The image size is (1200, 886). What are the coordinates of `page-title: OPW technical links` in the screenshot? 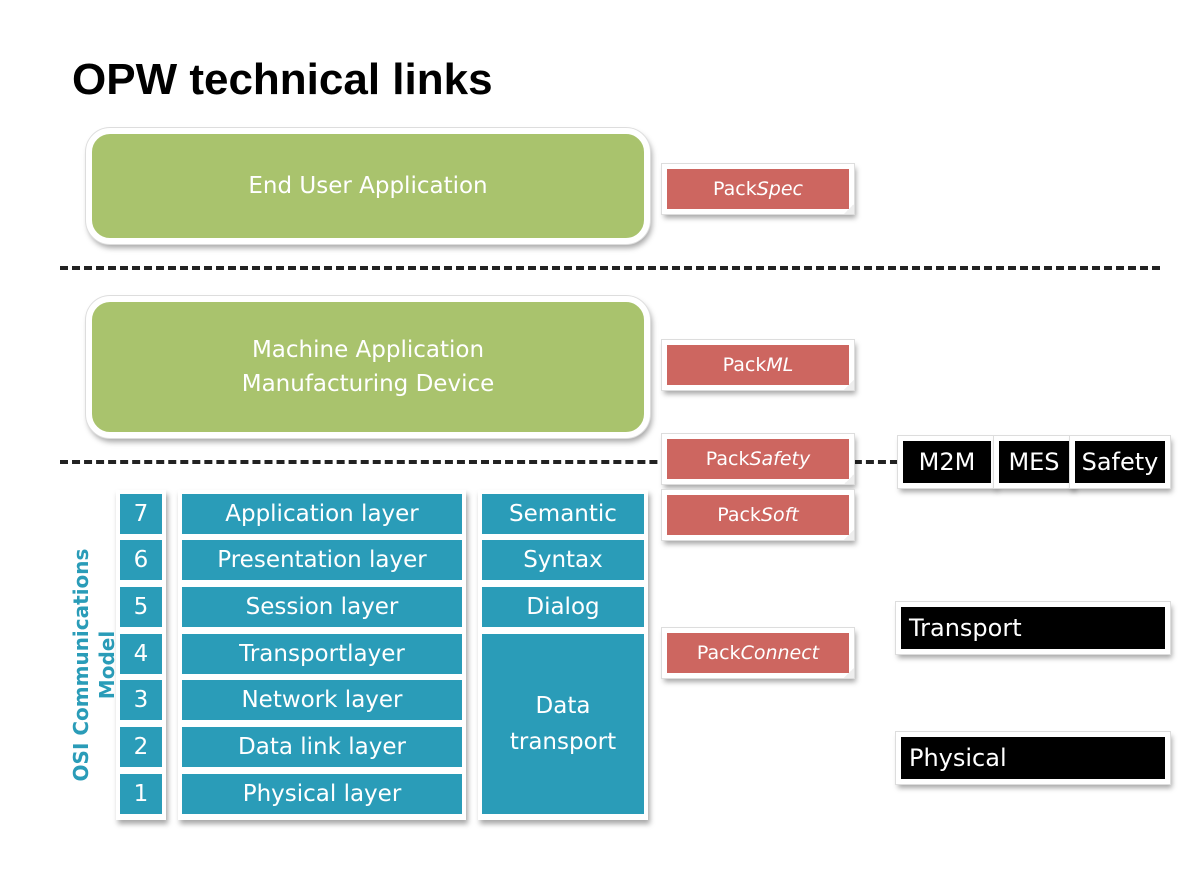 It's located at (282, 79).